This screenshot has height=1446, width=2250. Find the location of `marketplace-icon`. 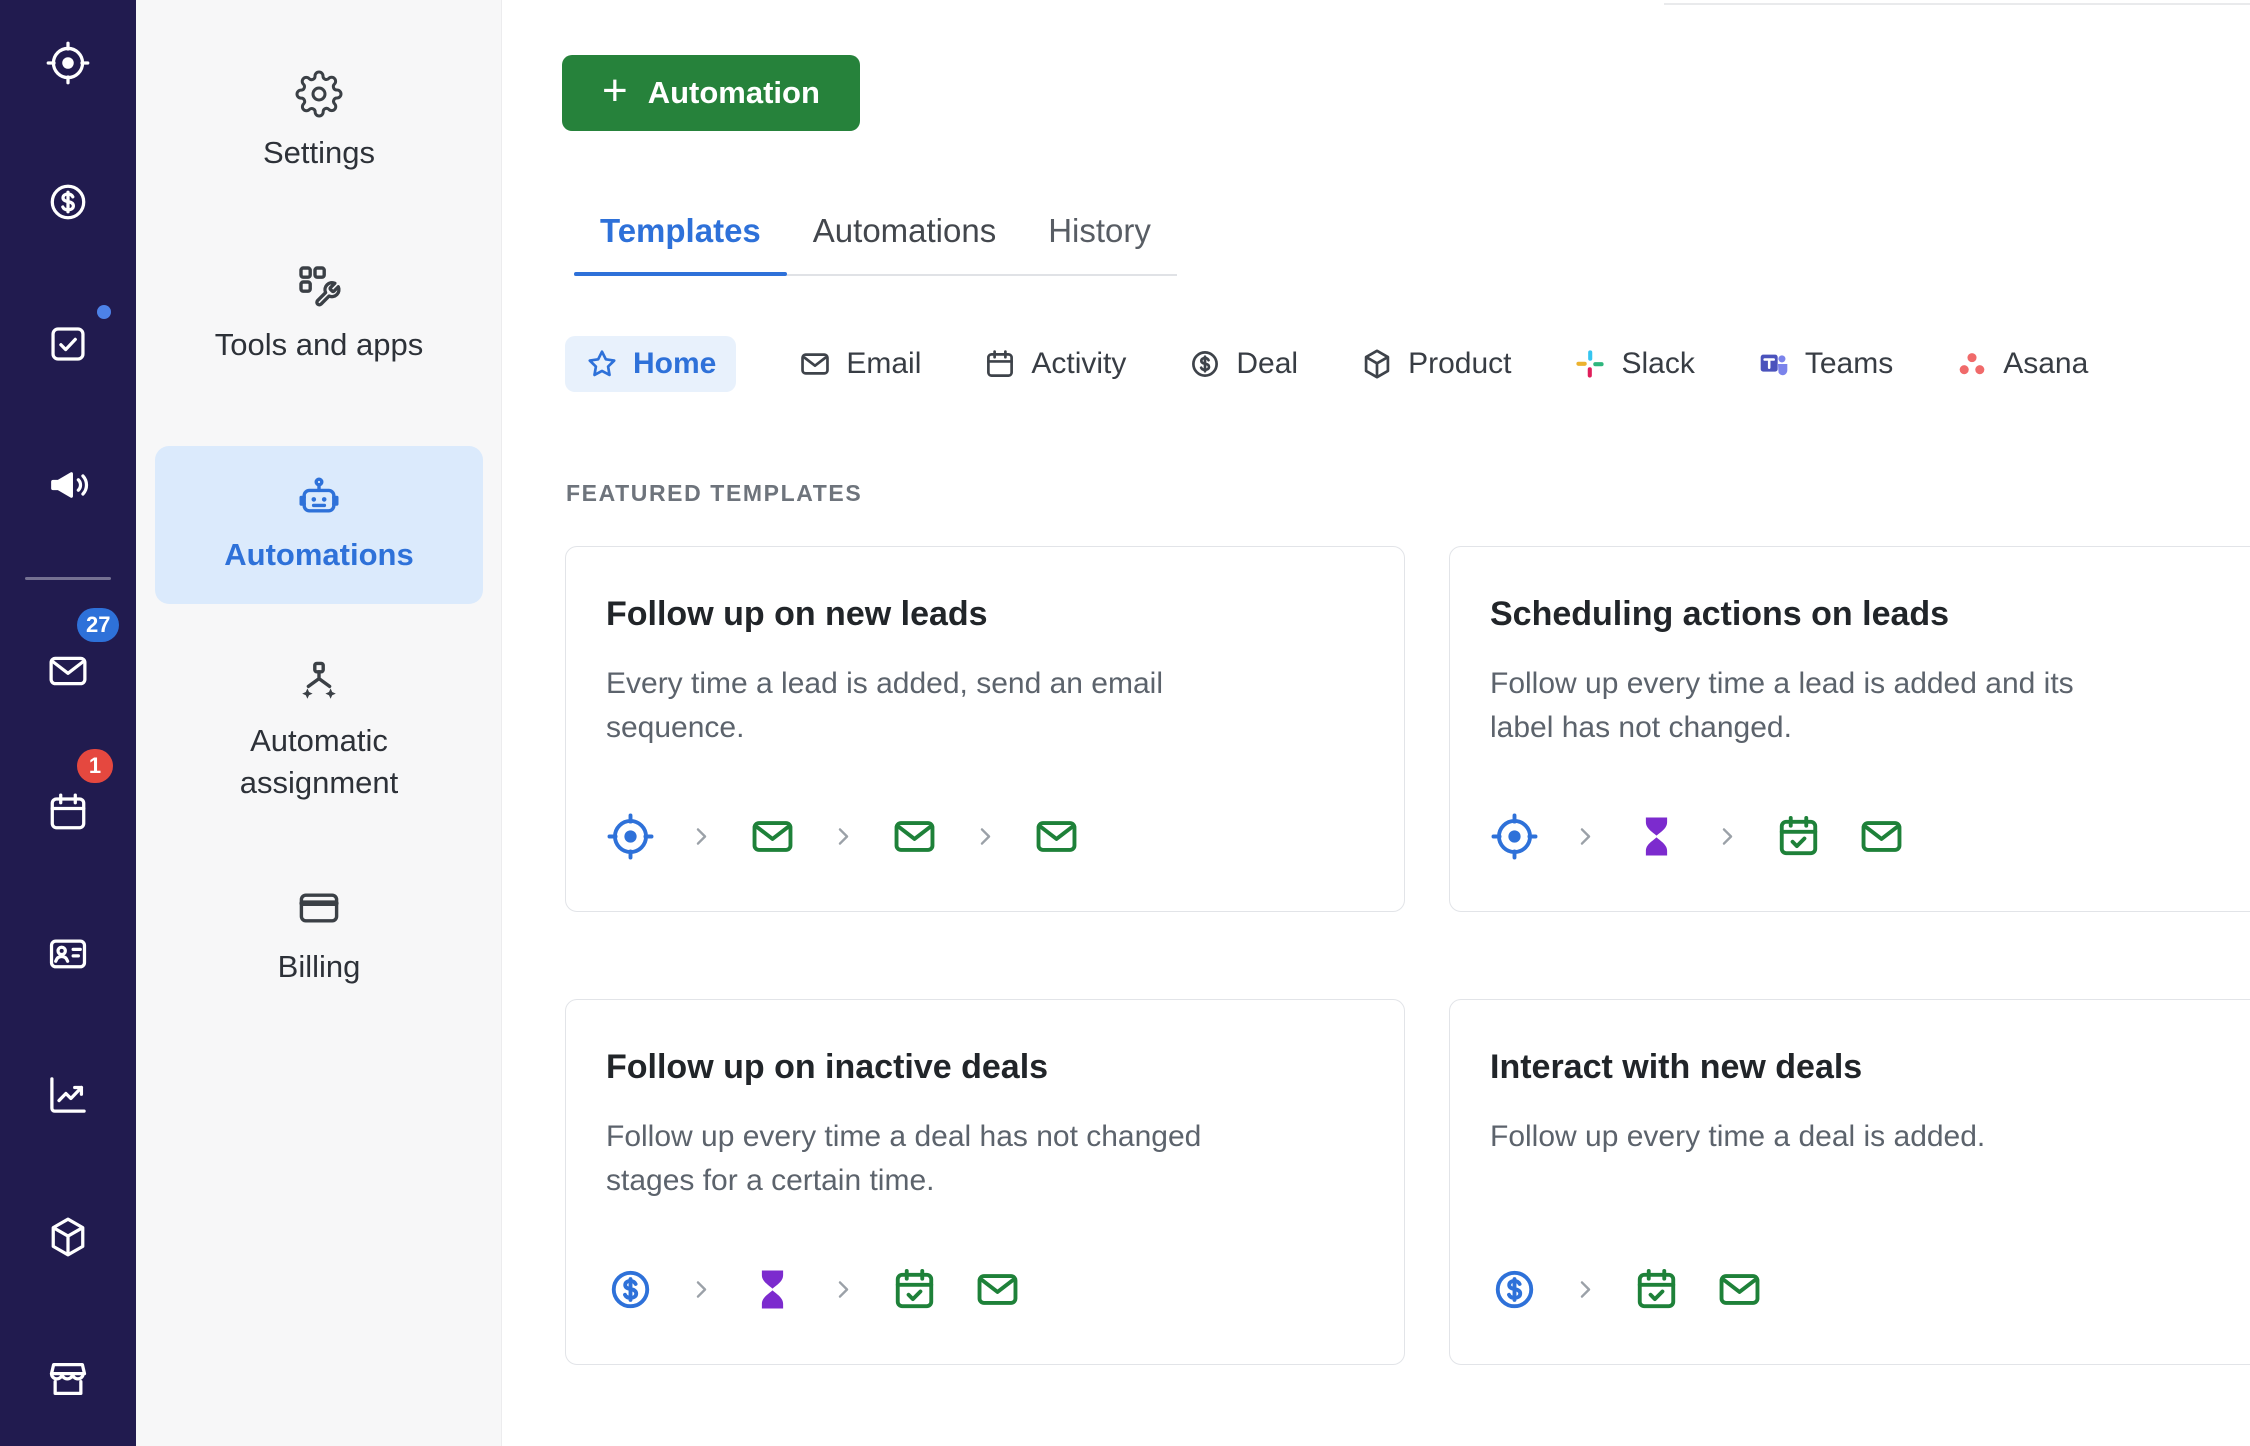

marketplace-icon is located at coordinates (68, 1379).